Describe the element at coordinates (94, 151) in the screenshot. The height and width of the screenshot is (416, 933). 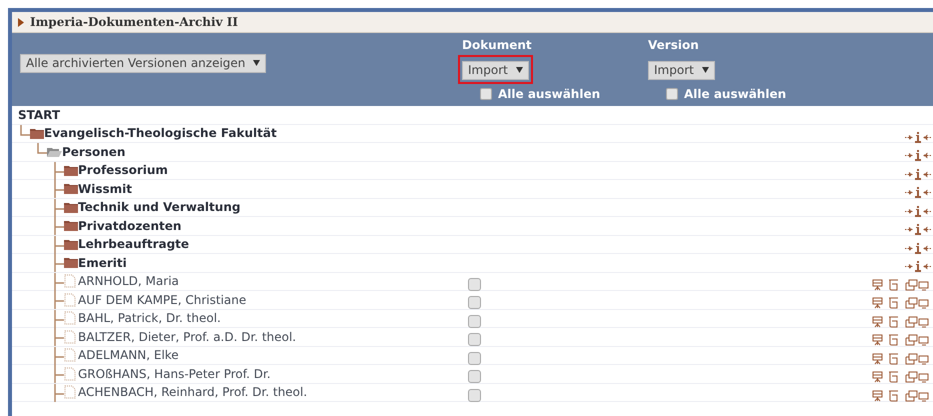
I see `folder-label: Personen` at that location.